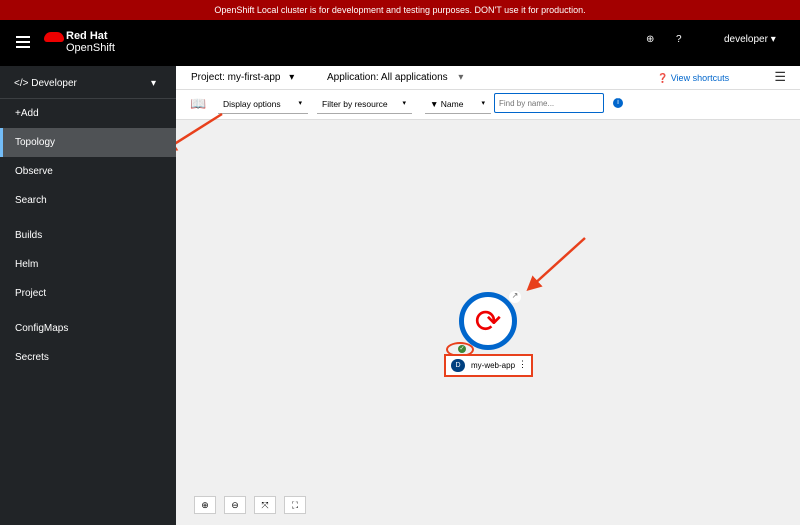  I want to click on sidebar-item-project: Project, so click(88, 293).